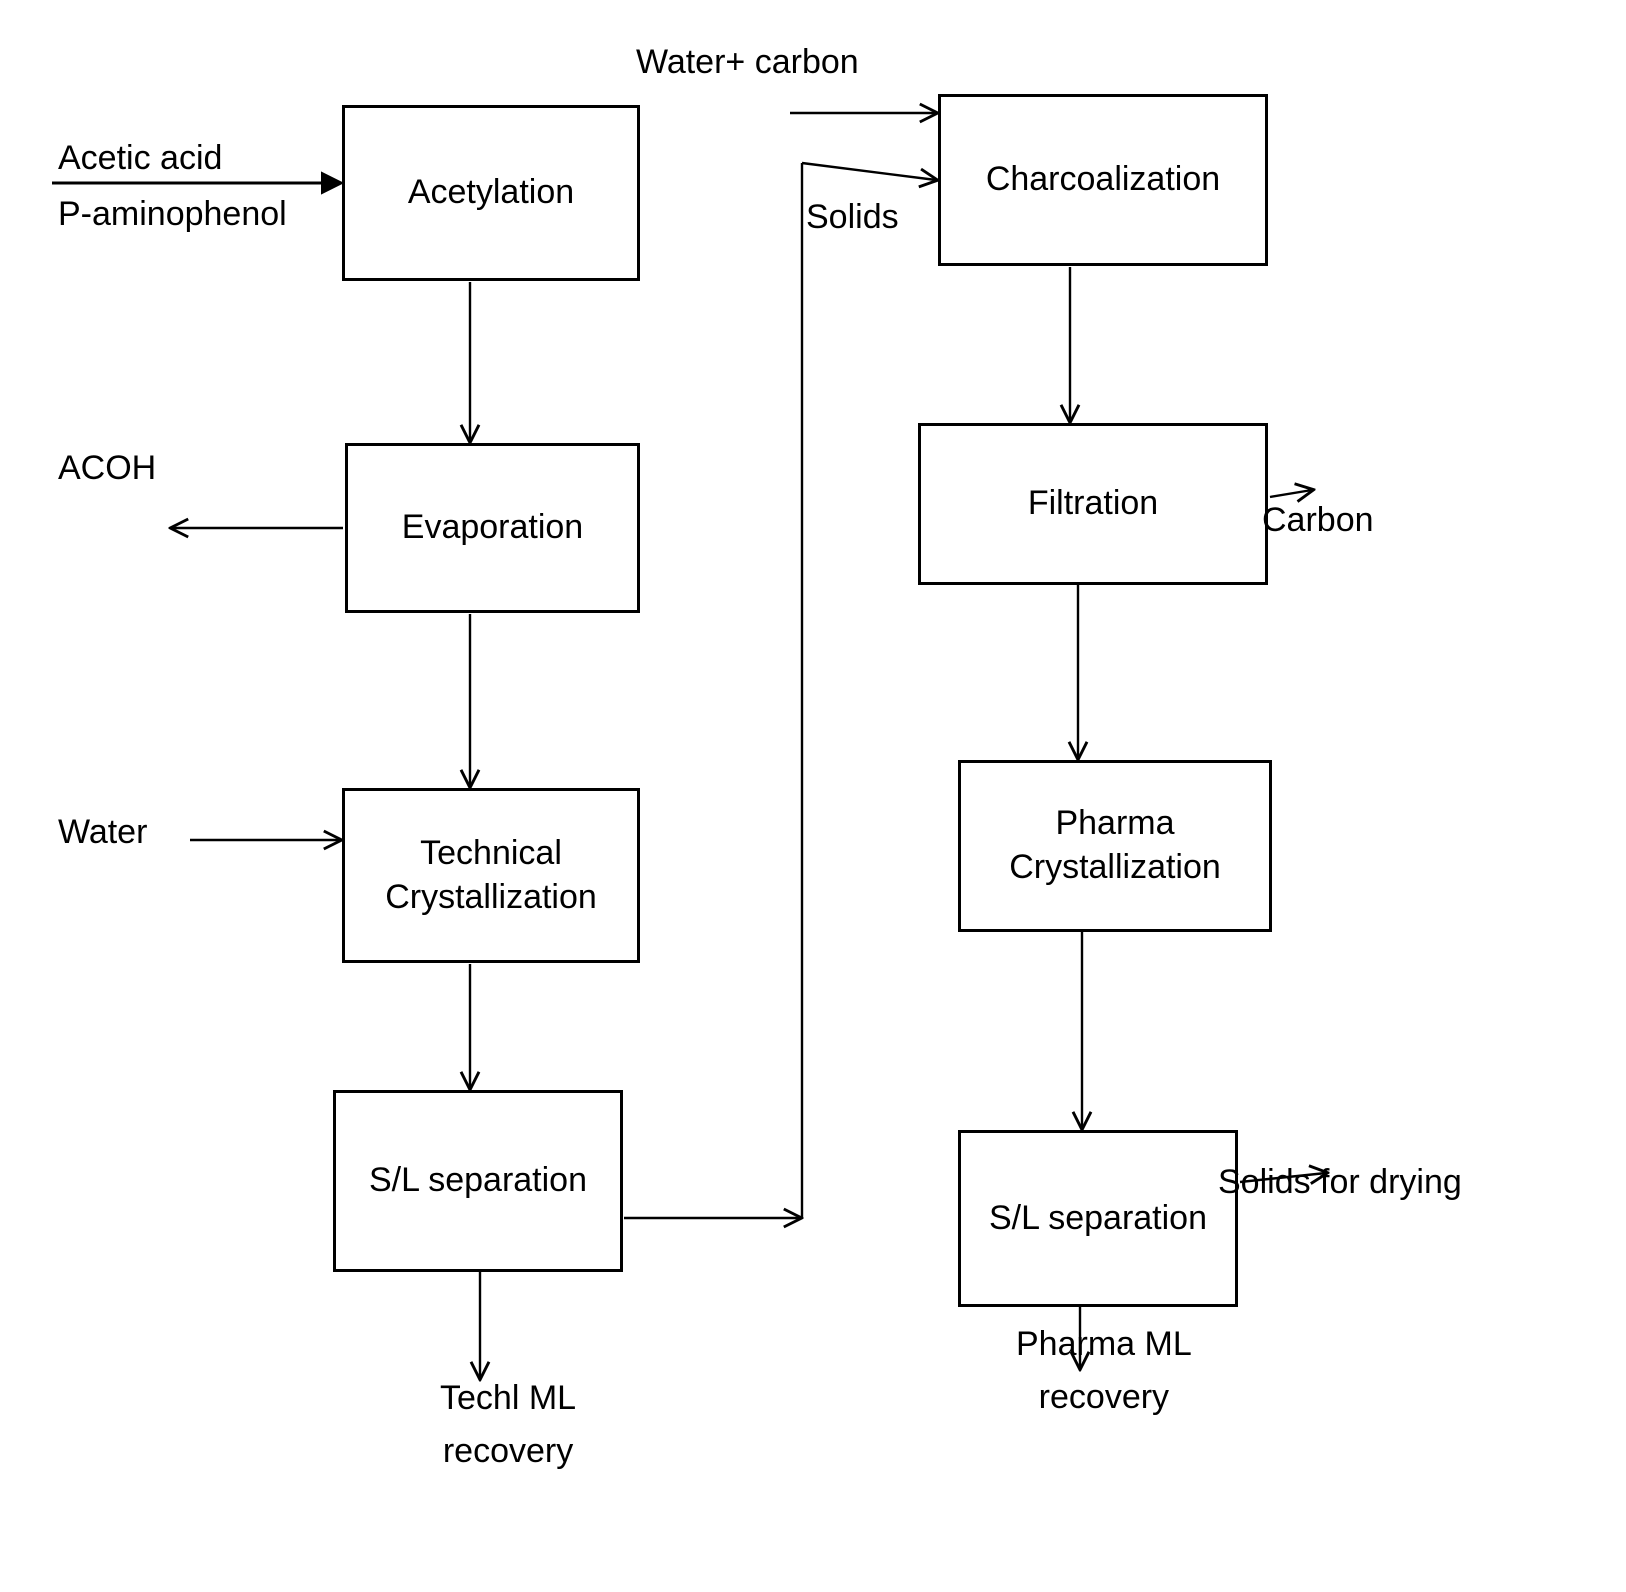 This screenshot has width=1626, height=1592. I want to click on node-pharma-crystallization-label: Pharma Crystallization, so click(1115, 845).